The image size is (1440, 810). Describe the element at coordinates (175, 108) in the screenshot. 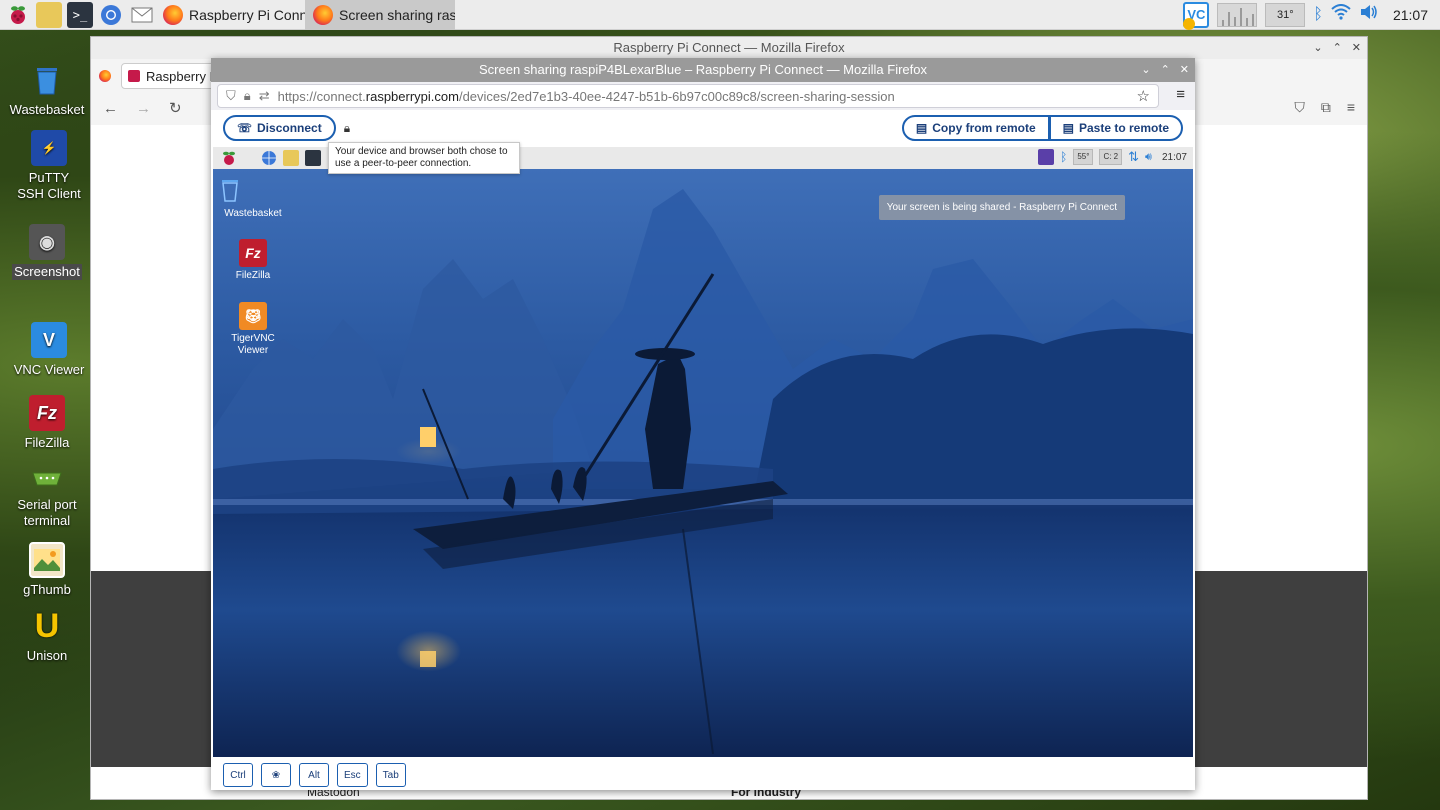

I see `reload-icon: ↻` at that location.